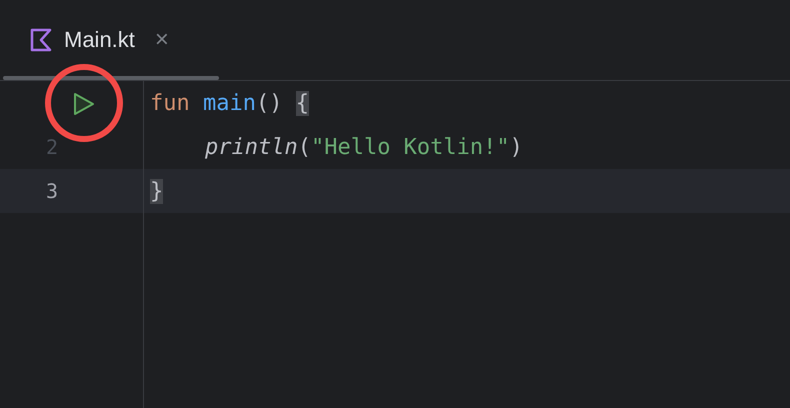  What do you see at coordinates (99, 40) in the screenshot?
I see `tab-title: Main.kt` at bounding box center [99, 40].